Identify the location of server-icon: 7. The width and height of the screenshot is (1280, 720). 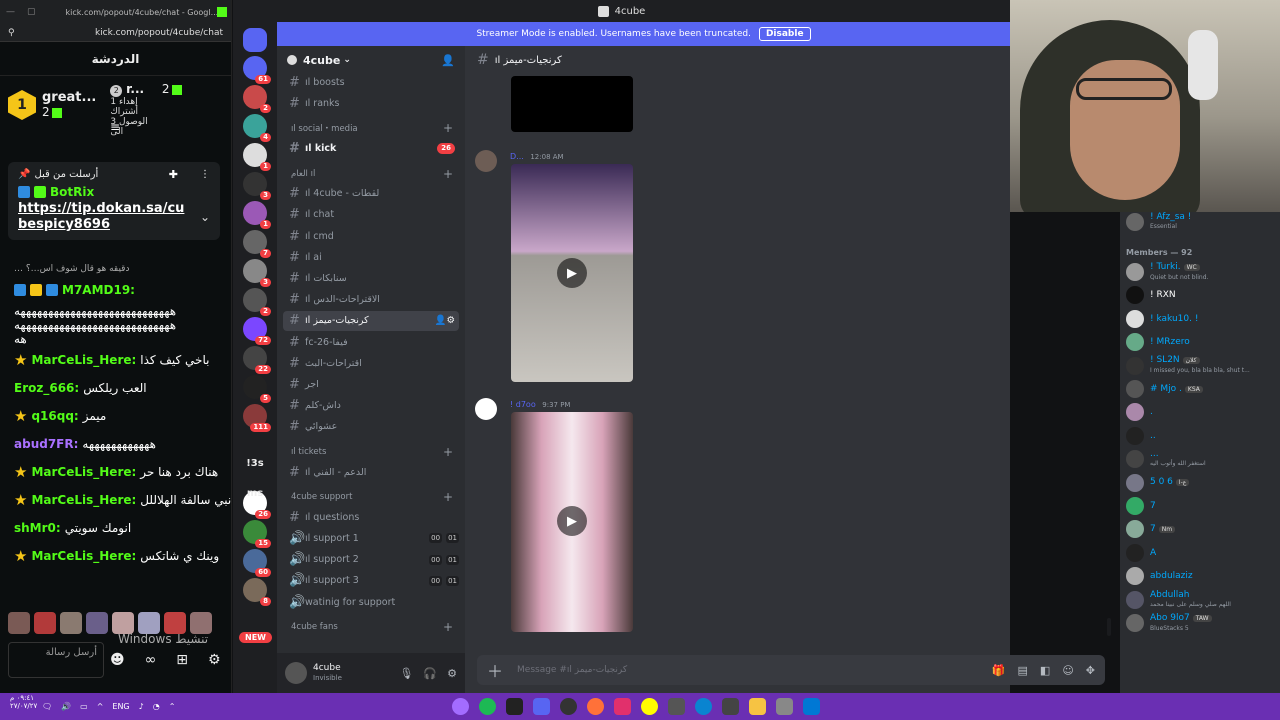
(257, 244).